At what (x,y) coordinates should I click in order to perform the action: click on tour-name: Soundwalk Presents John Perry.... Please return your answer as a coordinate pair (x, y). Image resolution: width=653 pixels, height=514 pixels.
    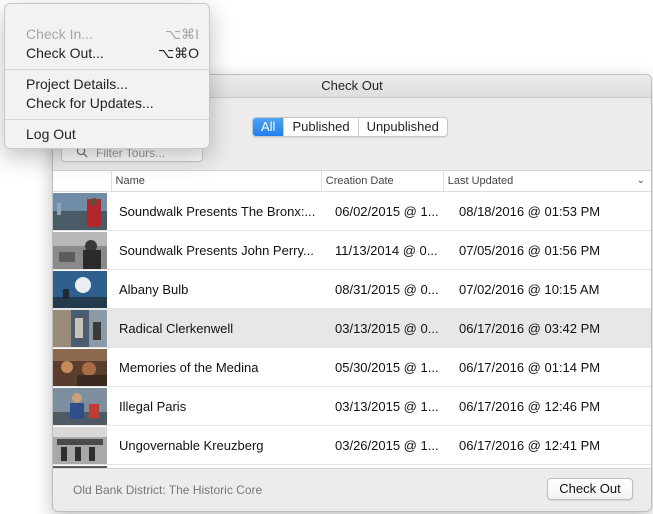
    Looking at the image, I should click on (216, 250).